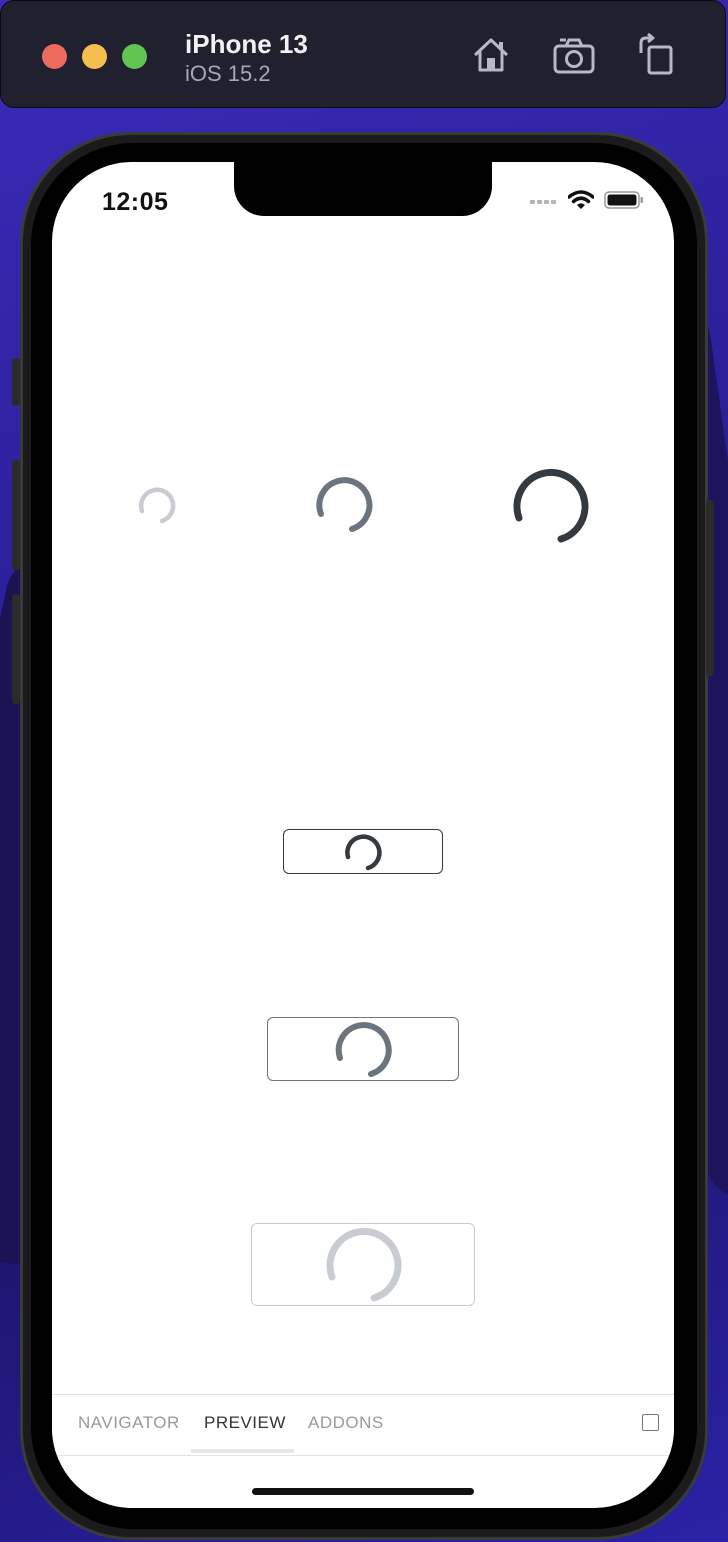 This screenshot has width=728, height=1542. Describe the element at coordinates (94, 56) in the screenshot. I see `window-minimize-button` at that location.